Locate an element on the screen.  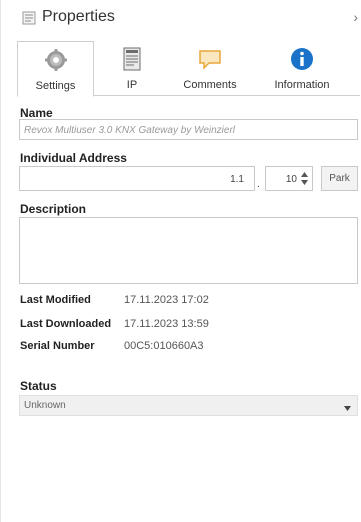
last-downloaded-value: 17.11.2023 13:59 is located at coordinates (166, 324).